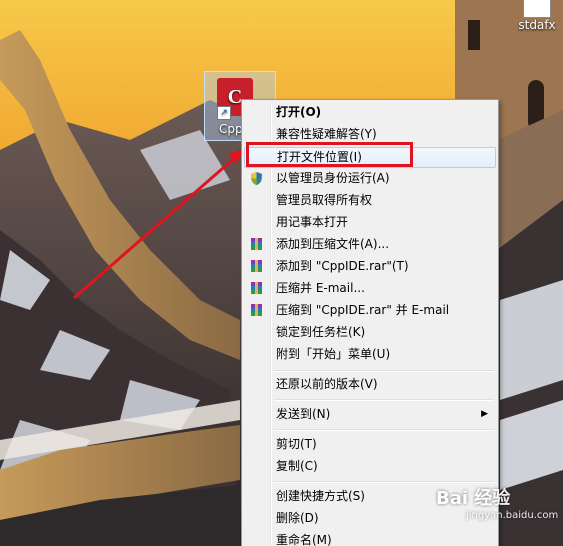  I want to click on menu-item-label: 删除(D), so click(297, 518).